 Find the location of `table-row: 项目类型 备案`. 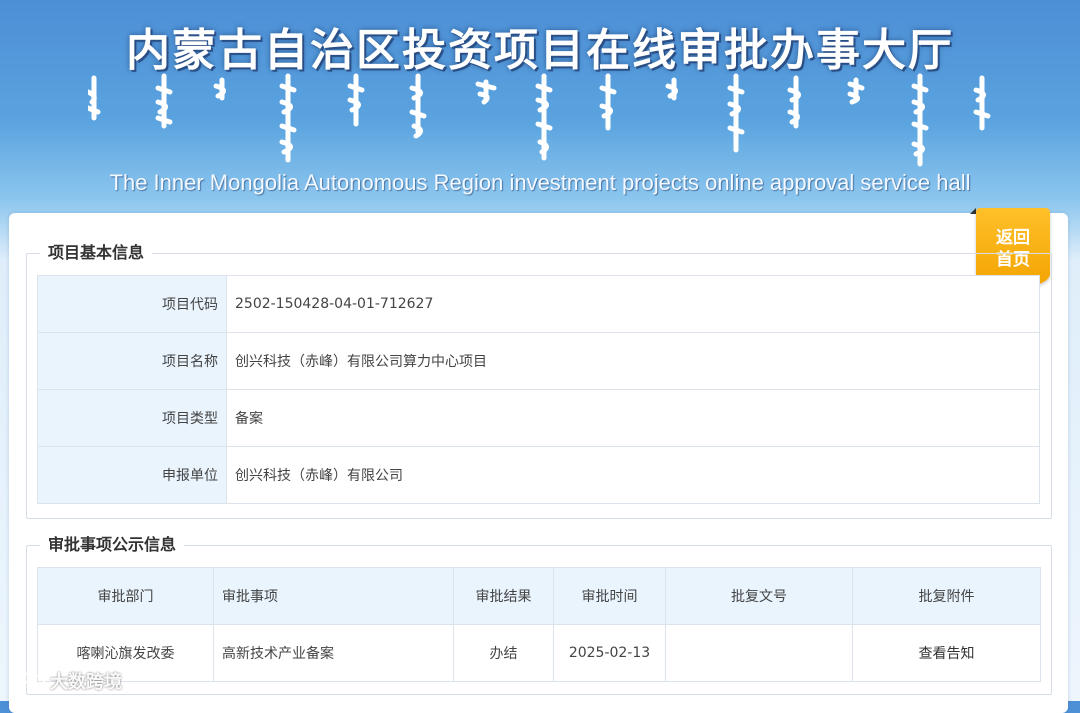

table-row: 项目类型 备案 is located at coordinates (538, 418).